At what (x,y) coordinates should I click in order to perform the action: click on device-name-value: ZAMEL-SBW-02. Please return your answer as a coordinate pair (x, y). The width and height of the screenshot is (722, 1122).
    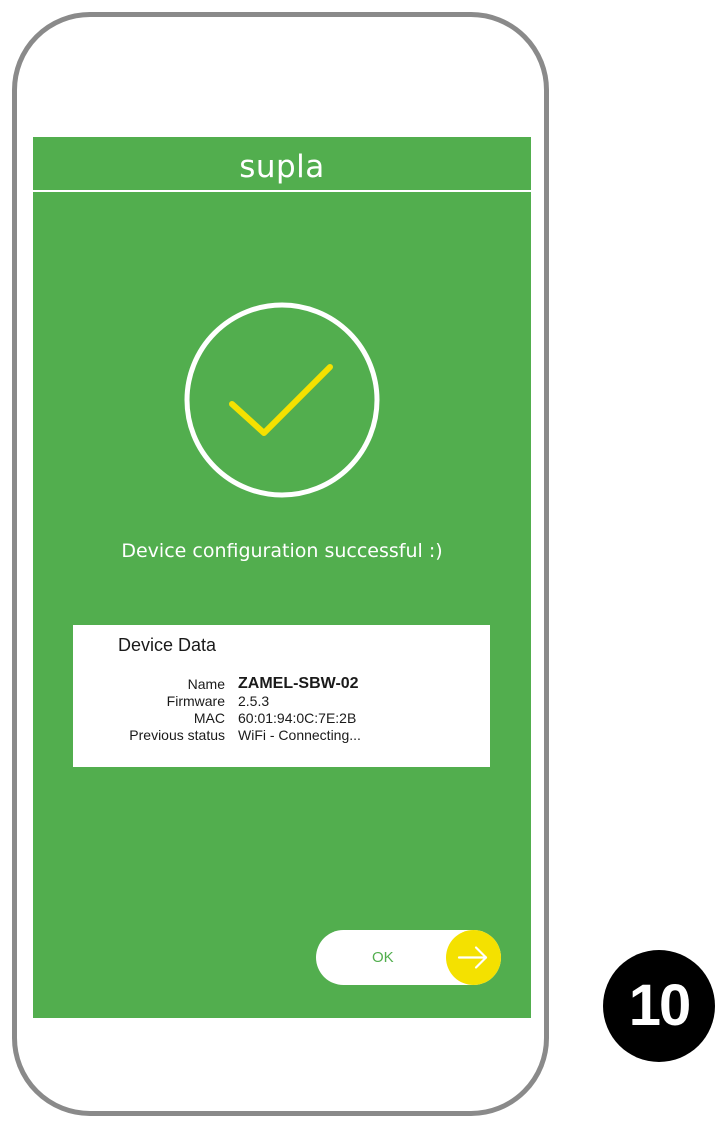
    Looking at the image, I should click on (298, 683).